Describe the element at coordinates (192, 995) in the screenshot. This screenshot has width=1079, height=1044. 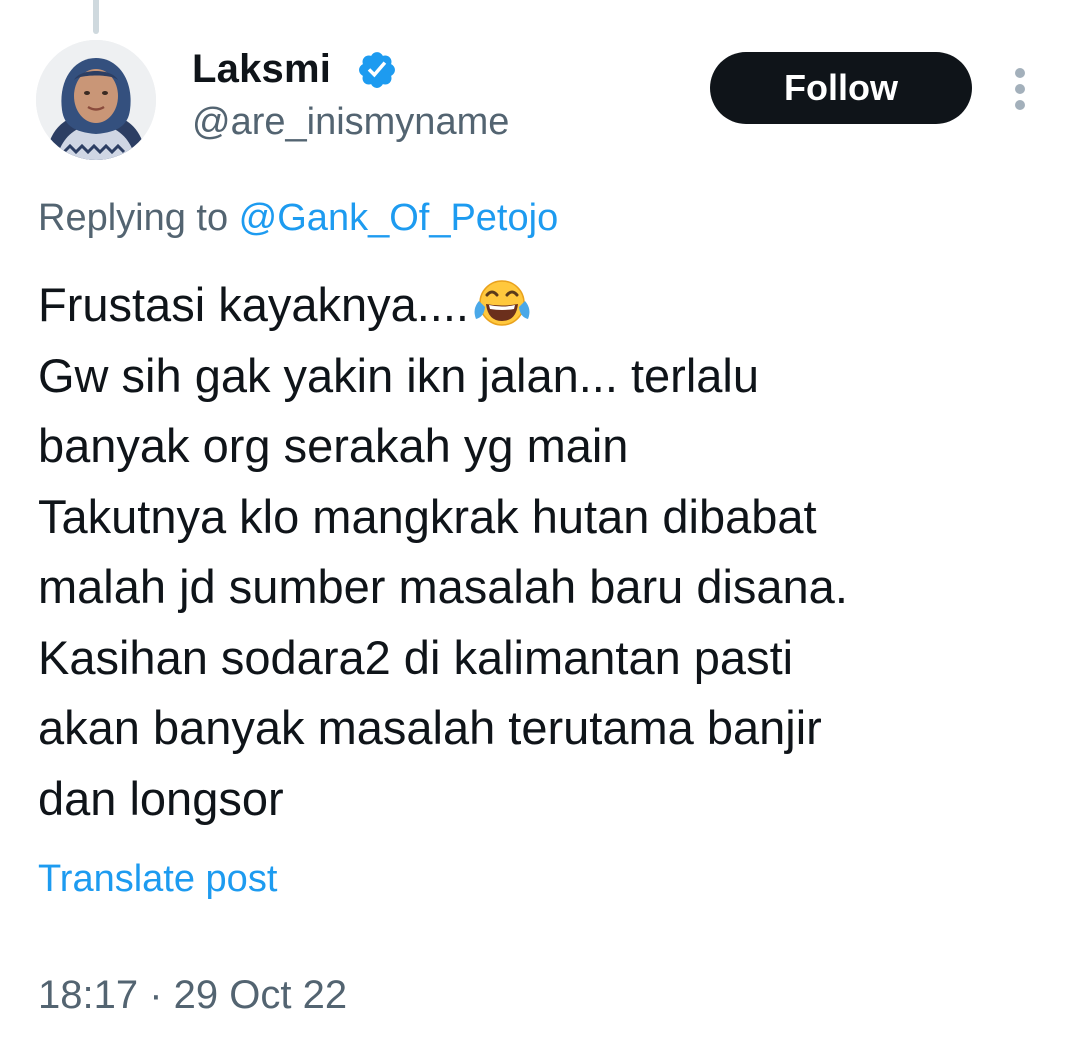
I see `tweet-timestamp: 18:17 · 29 Oct 22` at that location.